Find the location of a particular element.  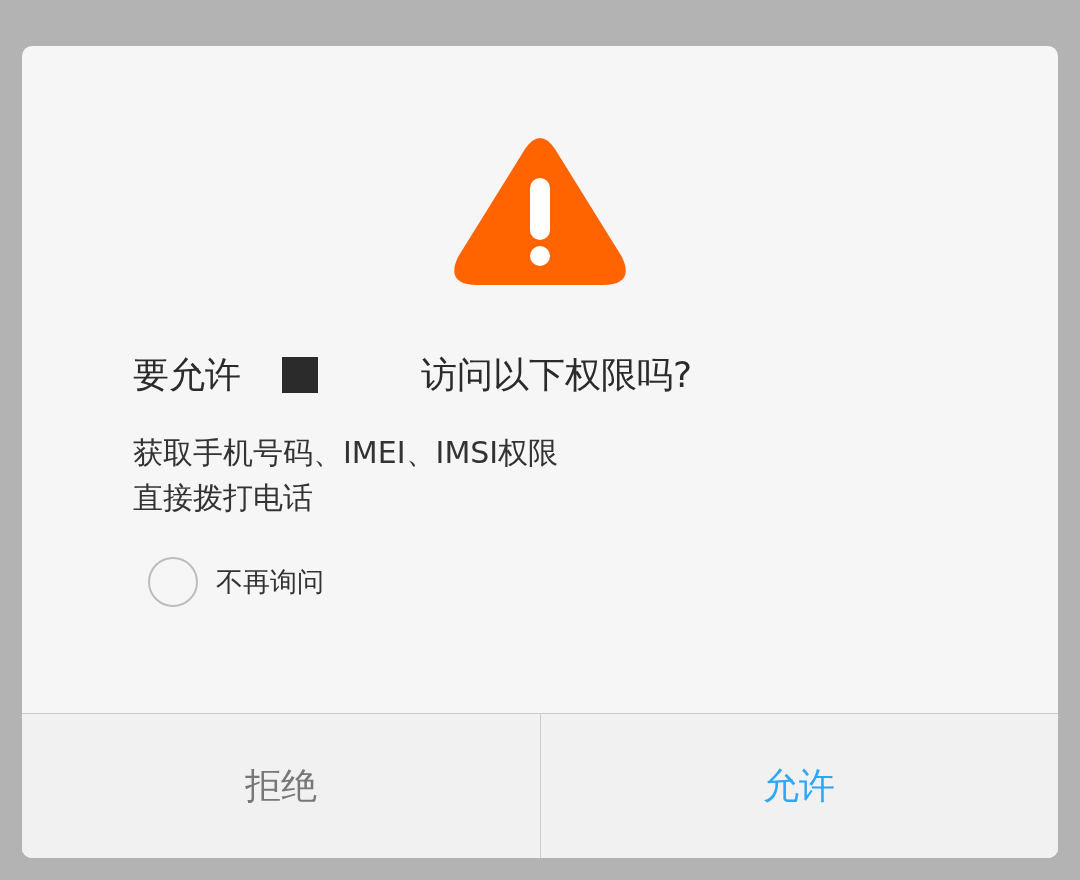

redaction-block is located at coordinates (300, 375).